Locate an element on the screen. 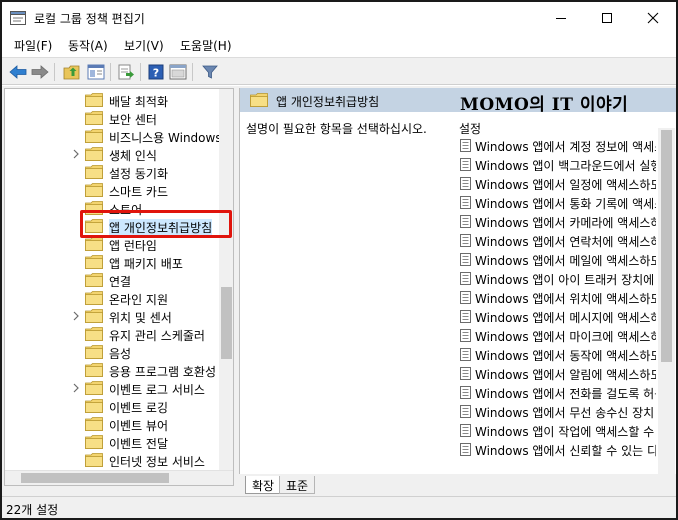 The width and height of the screenshot is (678, 520). tree-item: 연결 is located at coordinates (112, 280).